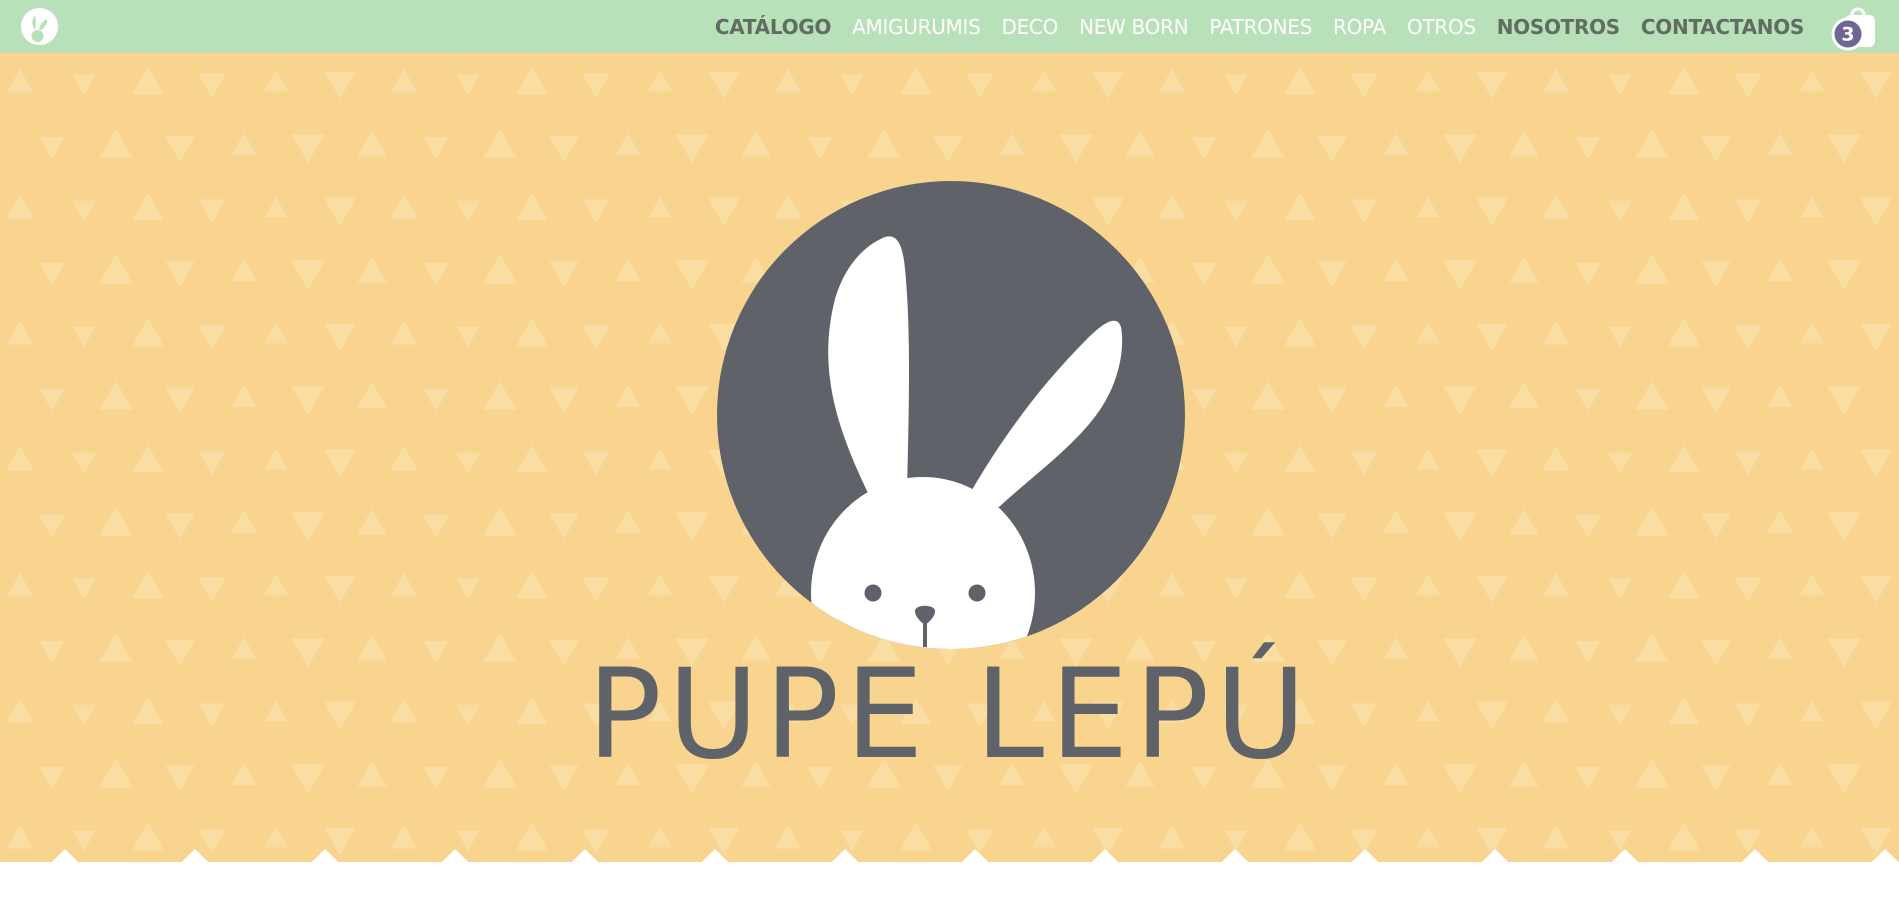 The height and width of the screenshot is (904, 1899). What do you see at coordinates (1441, 27) in the screenshot?
I see `nav-otros: OTROS` at bounding box center [1441, 27].